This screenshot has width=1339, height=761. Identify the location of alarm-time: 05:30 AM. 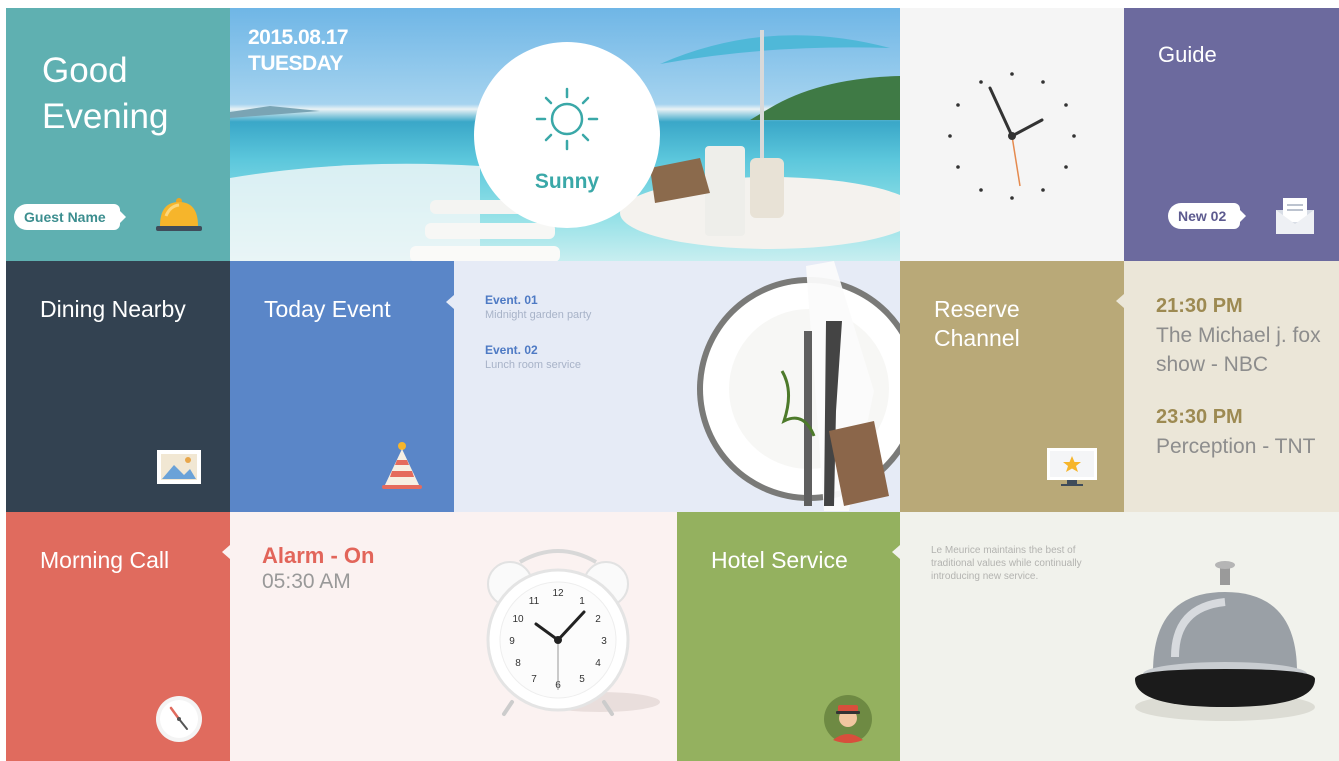
(306, 581).